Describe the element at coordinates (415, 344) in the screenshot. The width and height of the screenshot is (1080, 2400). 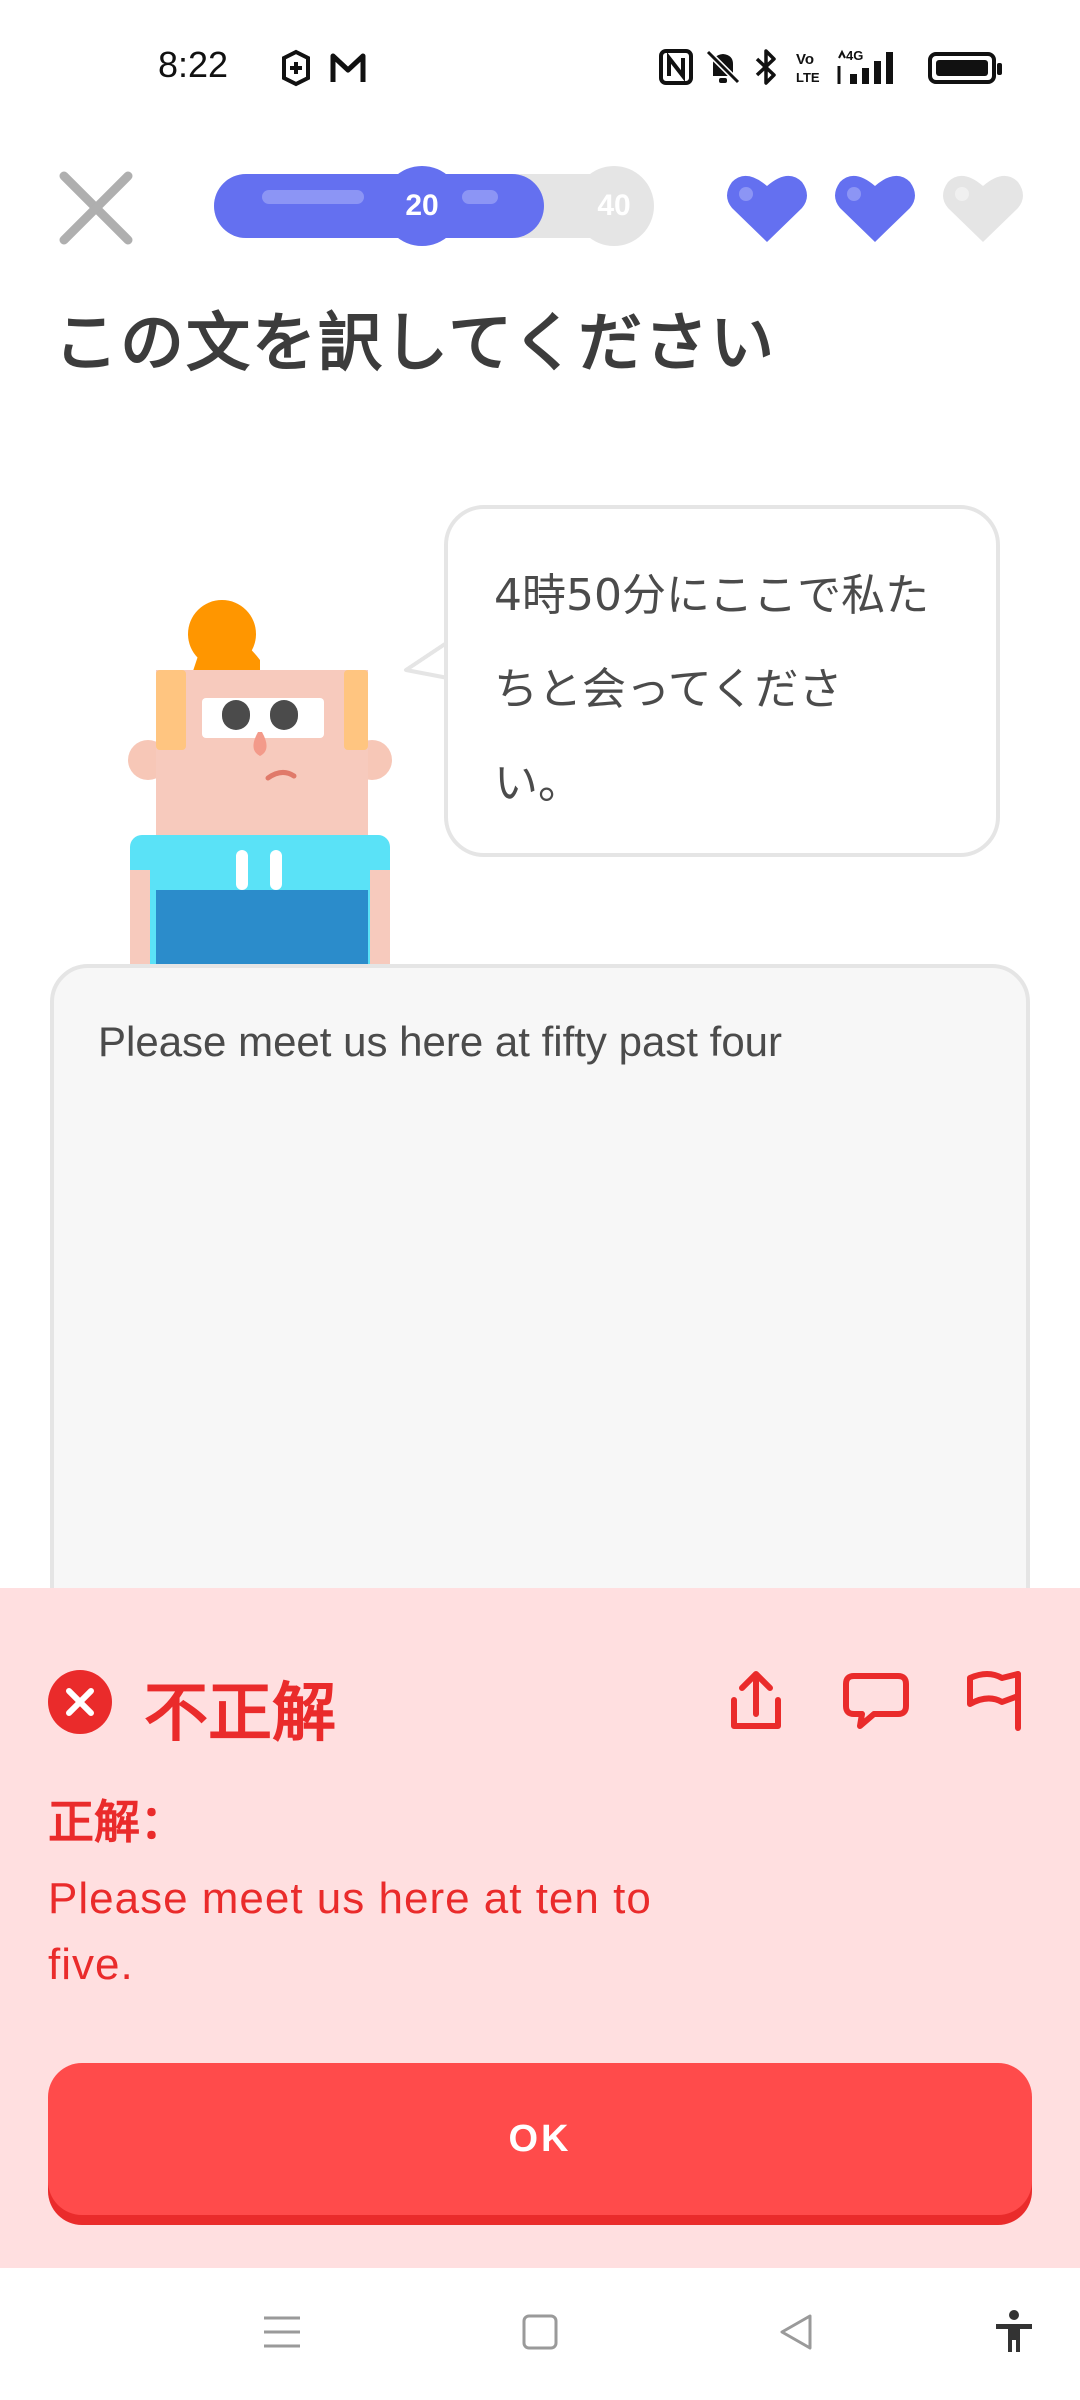
I see `exercise-instruction: この文を訳してください` at that location.